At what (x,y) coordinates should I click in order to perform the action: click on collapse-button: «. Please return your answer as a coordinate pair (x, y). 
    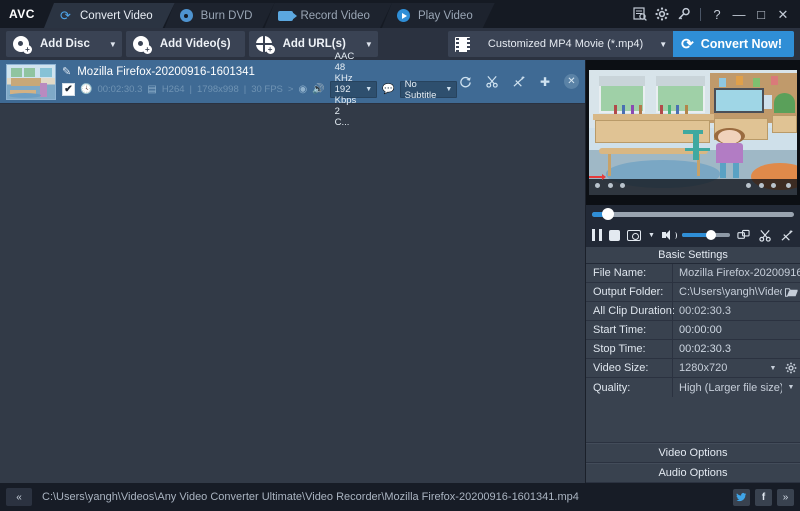
    Looking at the image, I should click on (19, 497).